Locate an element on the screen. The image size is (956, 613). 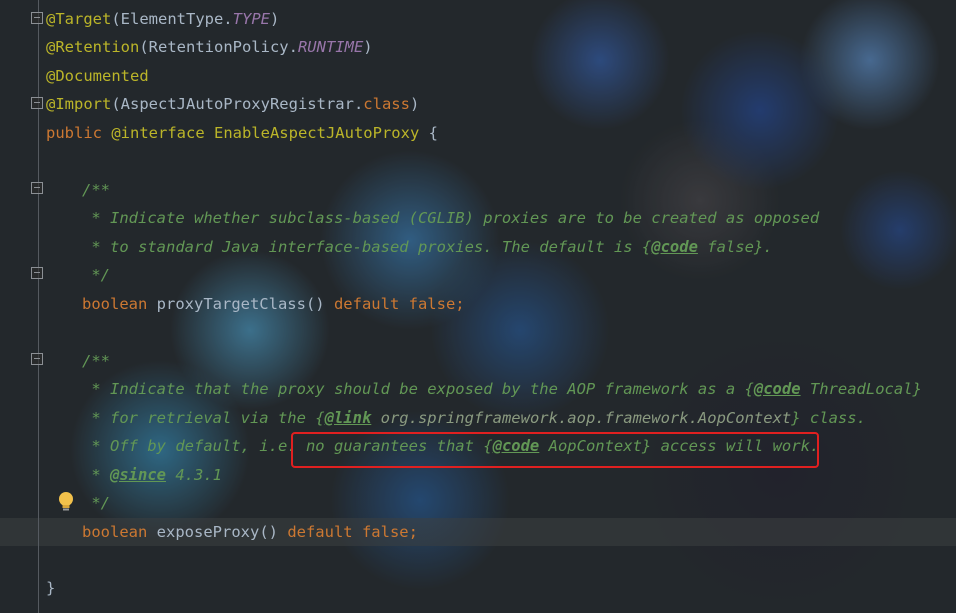
code-line-6: /** is located at coordinates (96, 190).